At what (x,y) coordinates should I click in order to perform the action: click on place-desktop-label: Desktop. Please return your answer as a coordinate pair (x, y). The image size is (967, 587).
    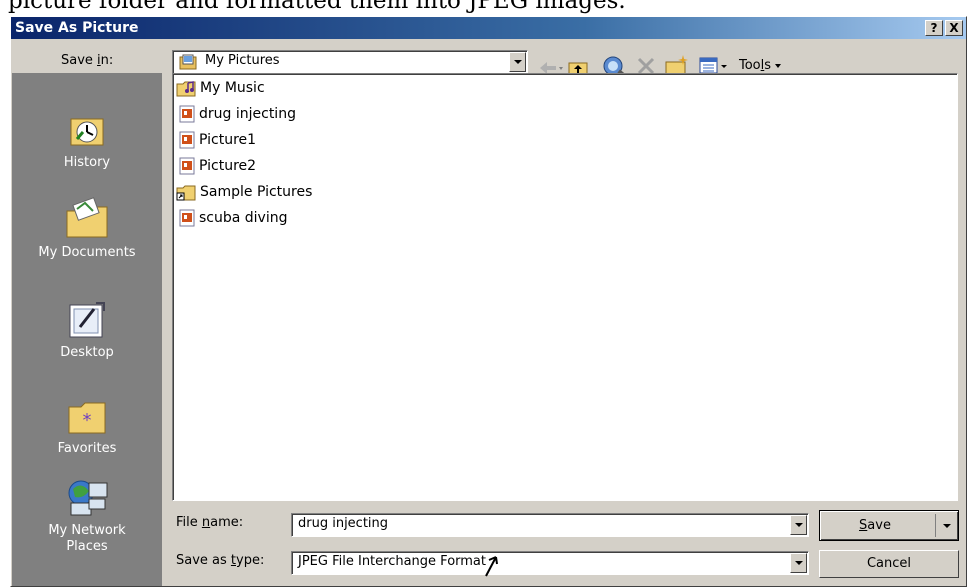
    Looking at the image, I should click on (87, 352).